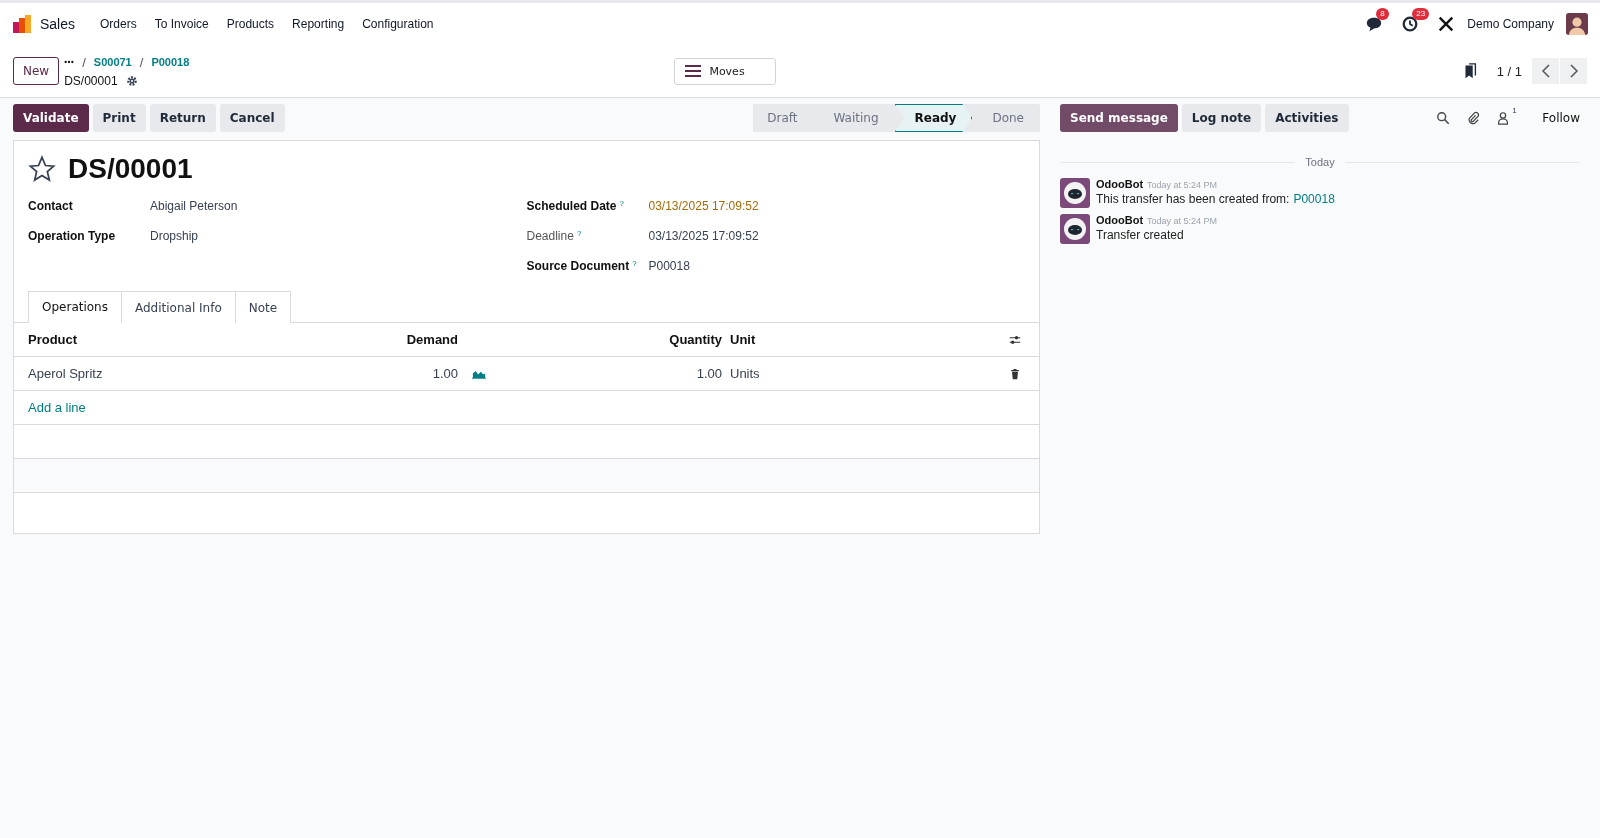 The height and width of the screenshot is (838, 1600). Describe the element at coordinates (130, 169) in the screenshot. I see `record-title: DS/00001` at that location.